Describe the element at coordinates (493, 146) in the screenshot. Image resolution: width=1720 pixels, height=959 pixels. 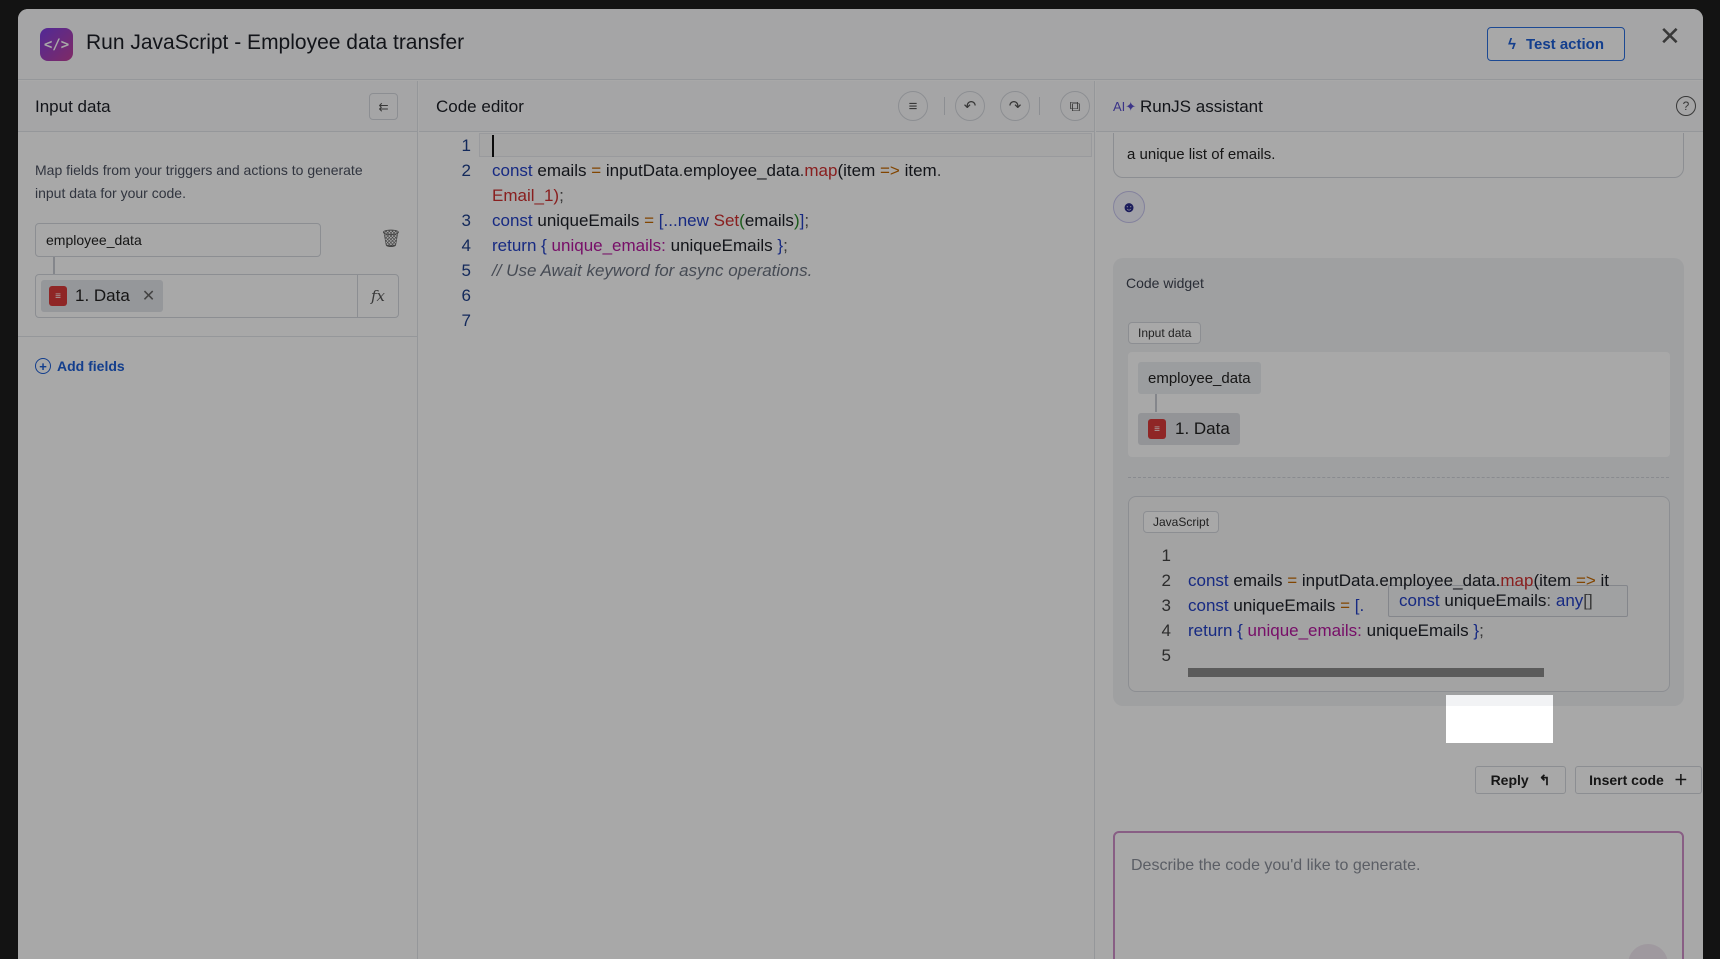
I see `text-cursor` at that location.